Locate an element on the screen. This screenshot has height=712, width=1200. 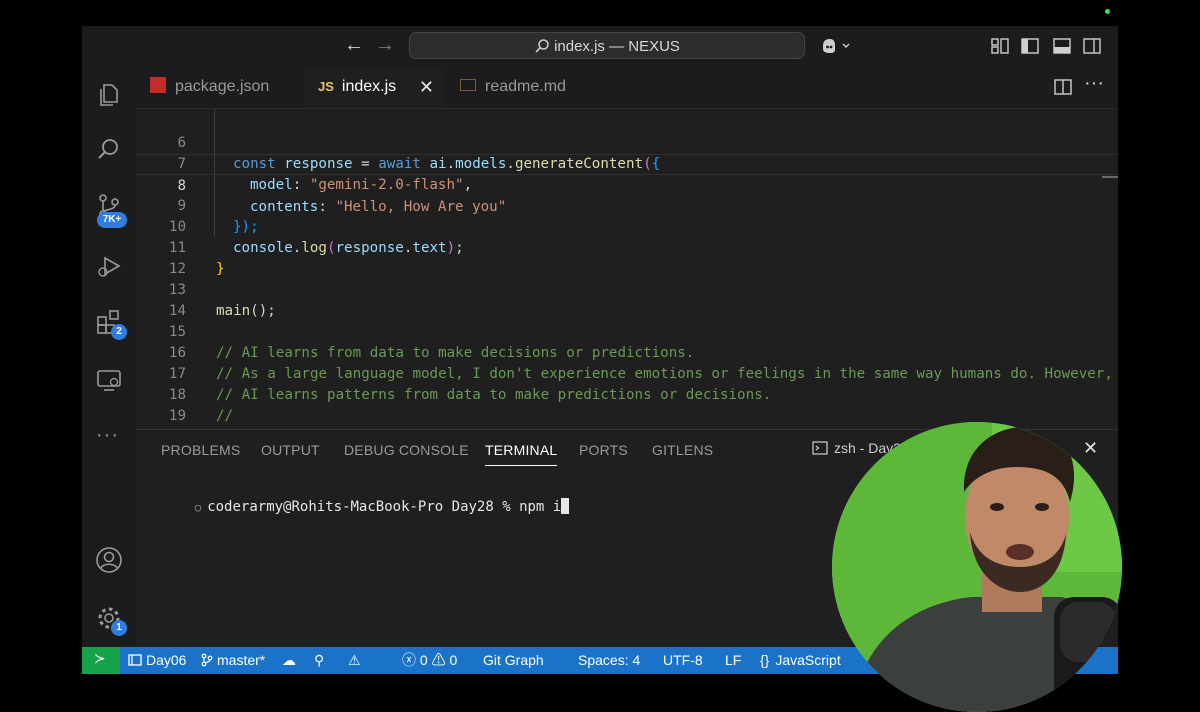
tab-terminal: TERMINAL is located at coordinates (521, 454).